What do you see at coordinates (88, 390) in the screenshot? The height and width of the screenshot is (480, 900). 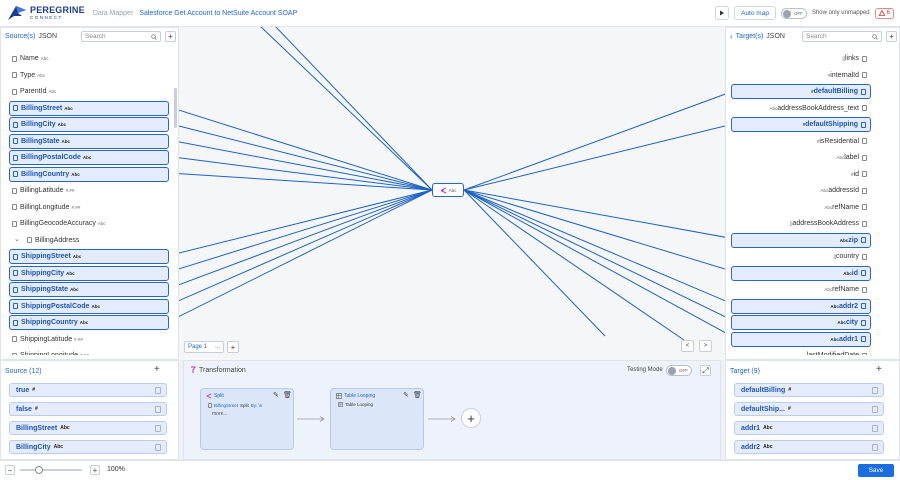 I see `source-list-chip: true #` at bounding box center [88, 390].